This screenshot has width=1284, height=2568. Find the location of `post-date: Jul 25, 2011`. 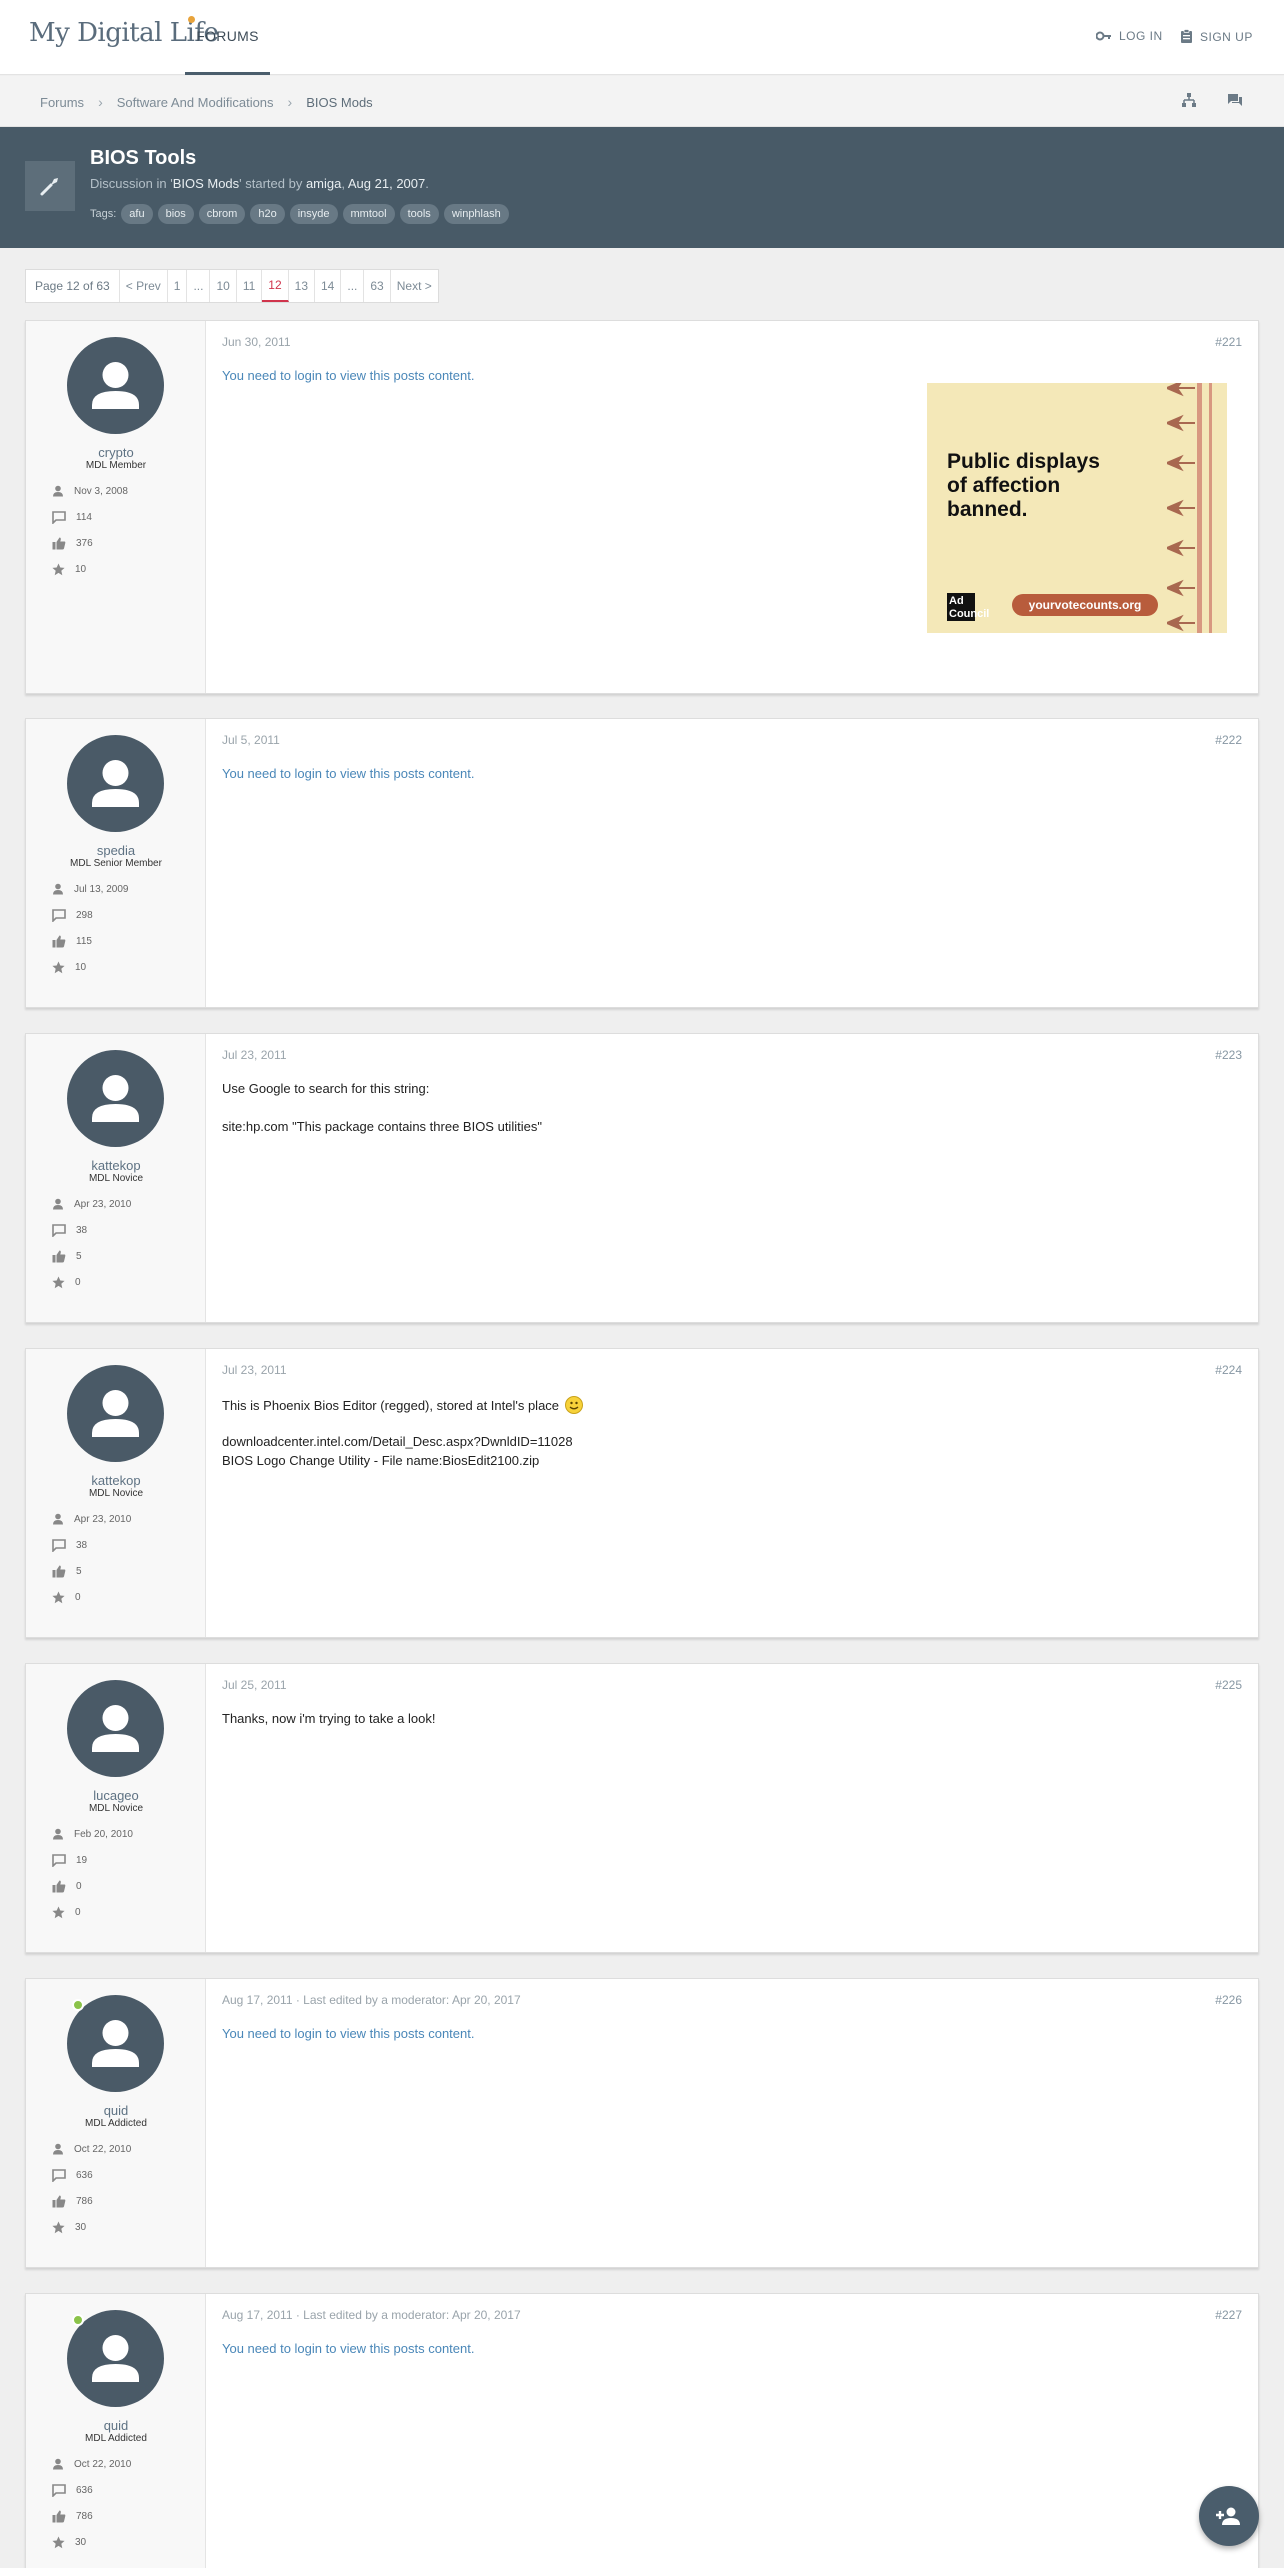

post-date: Jul 25, 2011 is located at coordinates (254, 1685).